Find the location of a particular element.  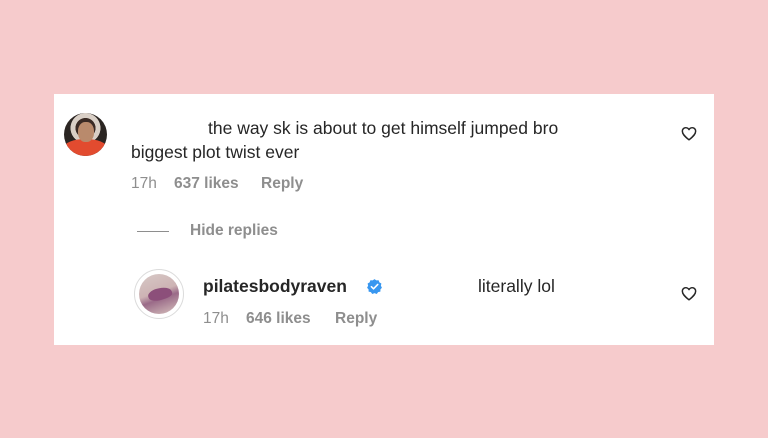

comment-likes-link: 637 likes is located at coordinates (206, 184).